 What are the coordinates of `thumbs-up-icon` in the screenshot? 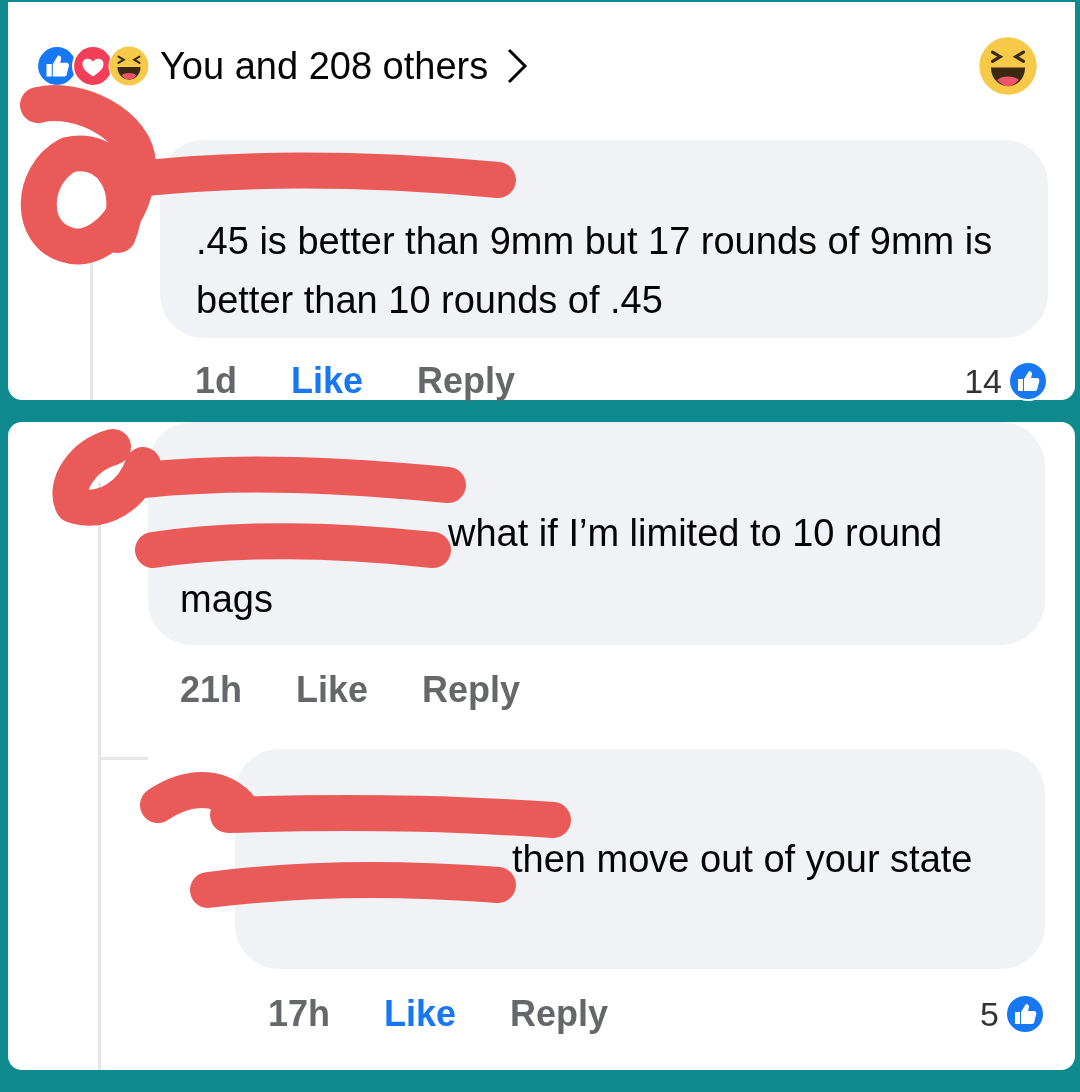 It's located at (1025, 1014).